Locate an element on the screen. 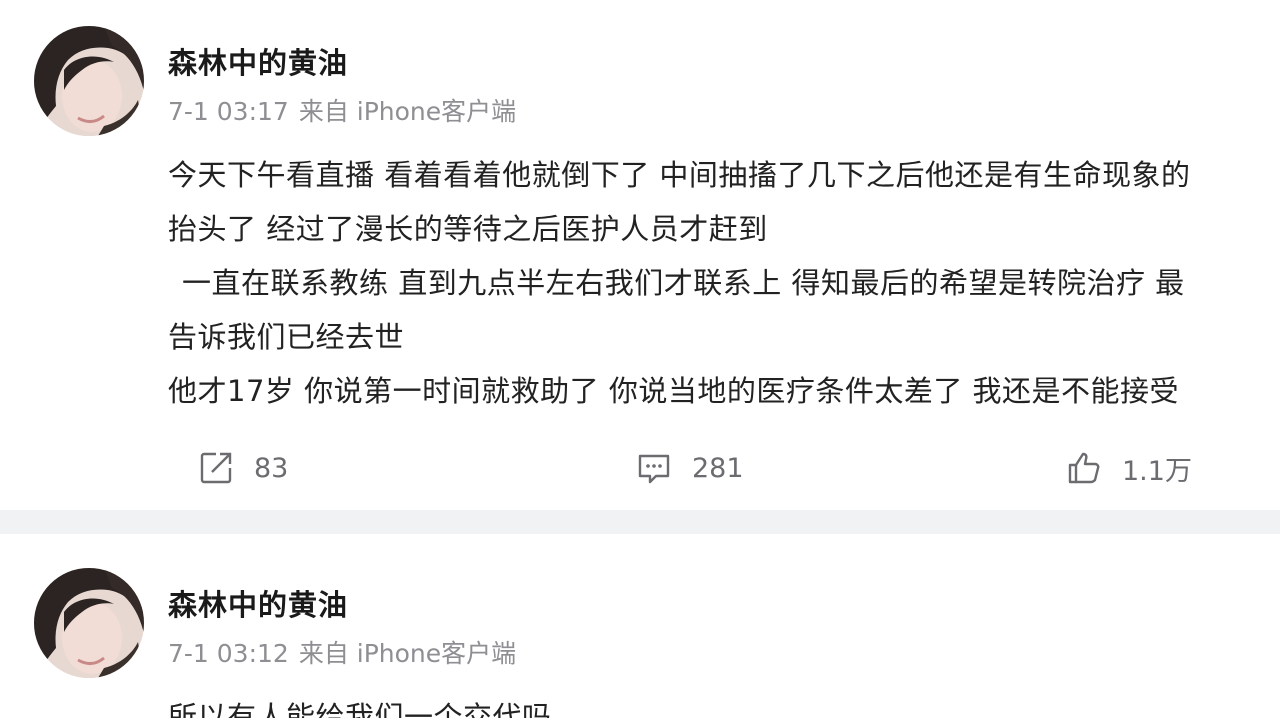 The image size is (1280, 718). repost-count: 83 is located at coordinates (271, 468).